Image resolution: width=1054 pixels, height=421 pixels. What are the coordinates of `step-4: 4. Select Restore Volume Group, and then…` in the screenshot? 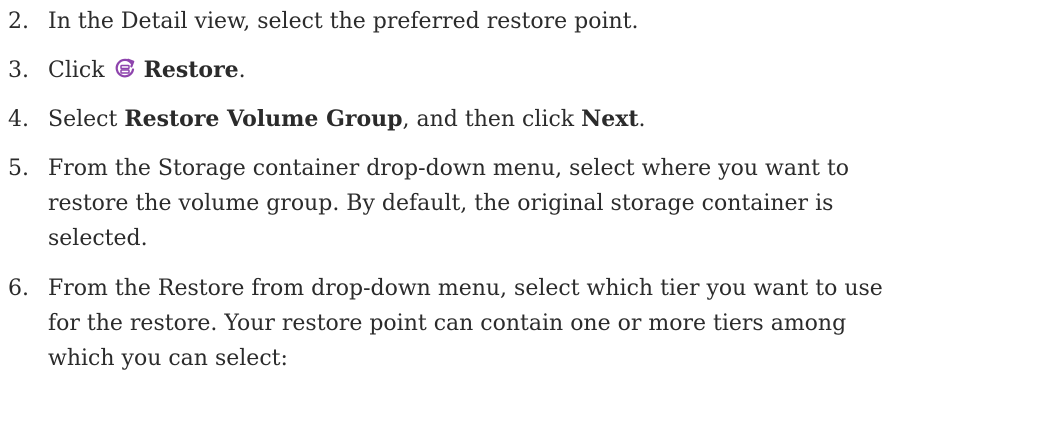 It's located at (520, 119).